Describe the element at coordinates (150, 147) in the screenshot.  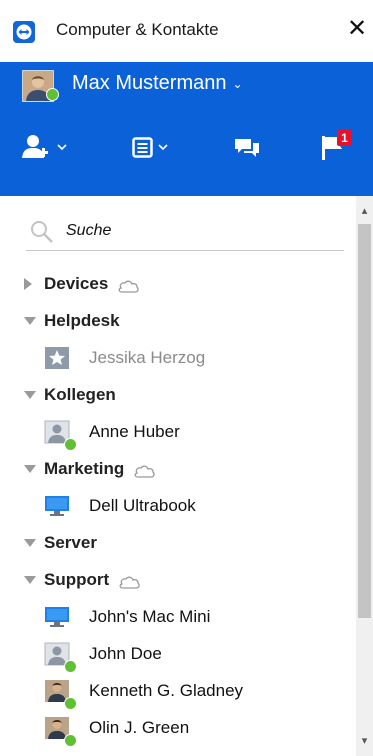
I see `list-icon` at that location.